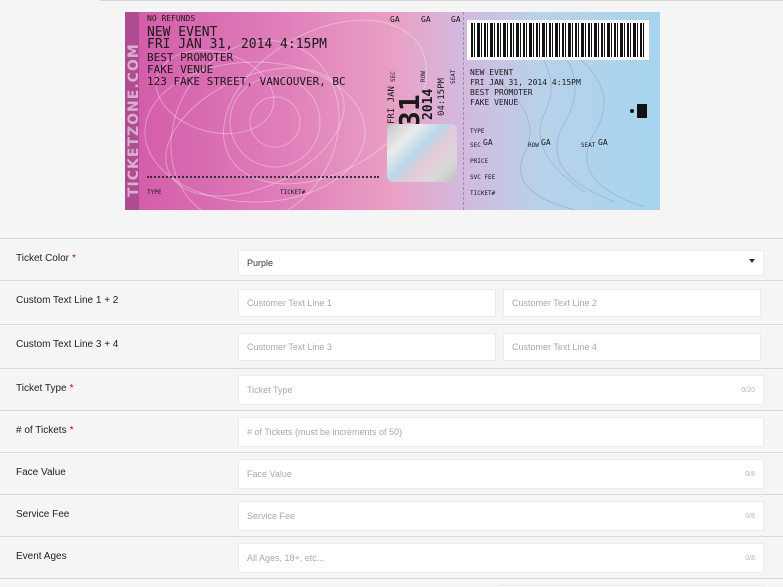 The width and height of the screenshot is (783, 587). What do you see at coordinates (533, 145) in the screenshot?
I see `stub-row-label: ROW` at bounding box center [533, 145].